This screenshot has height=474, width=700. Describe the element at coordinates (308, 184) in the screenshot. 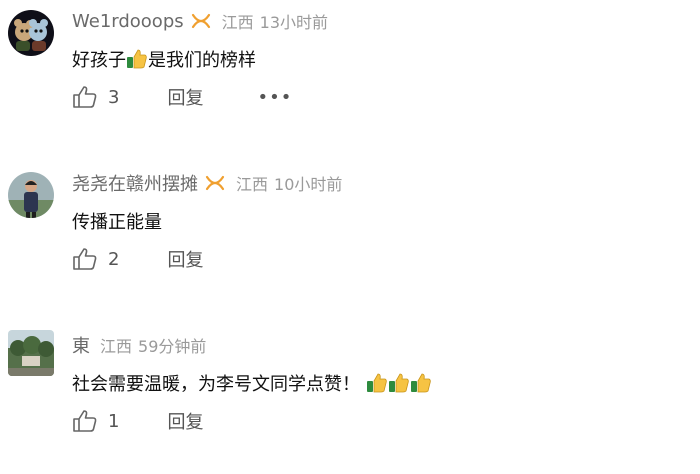

I see `timestamp: 10小时前` at that location.